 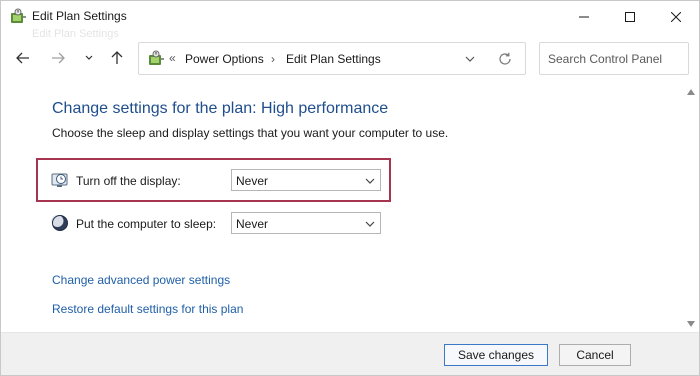 What do you see at coordinates (75, 34) in the screenshot?
I see `ghost-title: Edit Plan Settings` at bounding box center [75, 34].